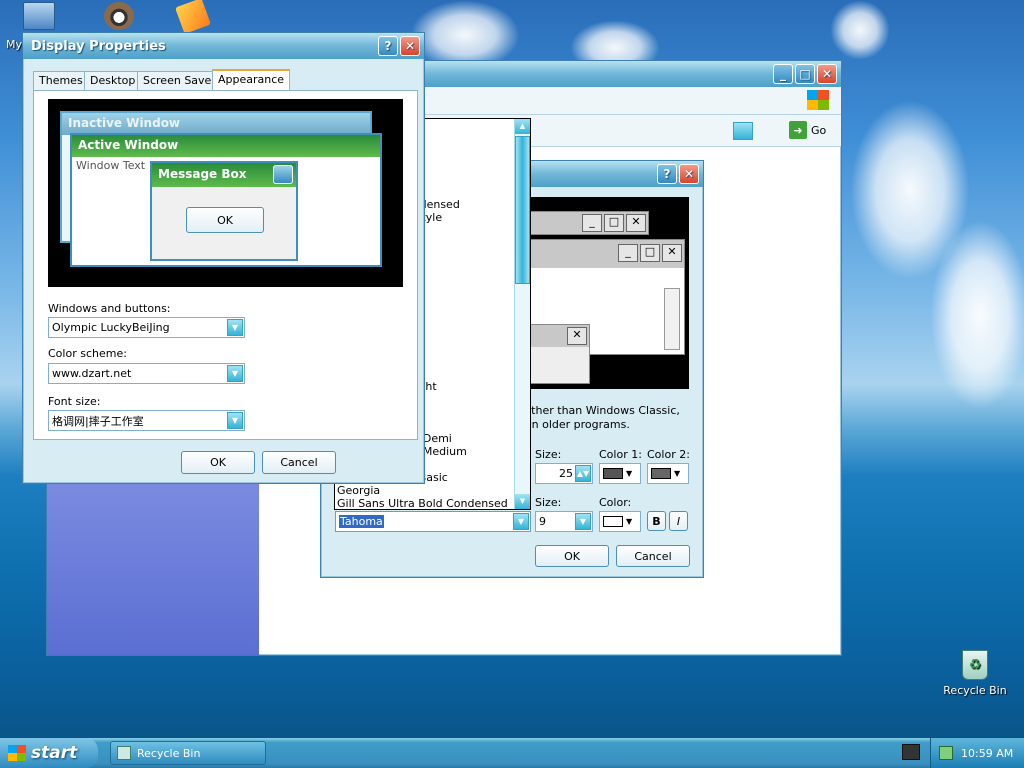  Describe the element at coordinates (818, 130) in the screenshot. I see `go-button: Go` at that location.